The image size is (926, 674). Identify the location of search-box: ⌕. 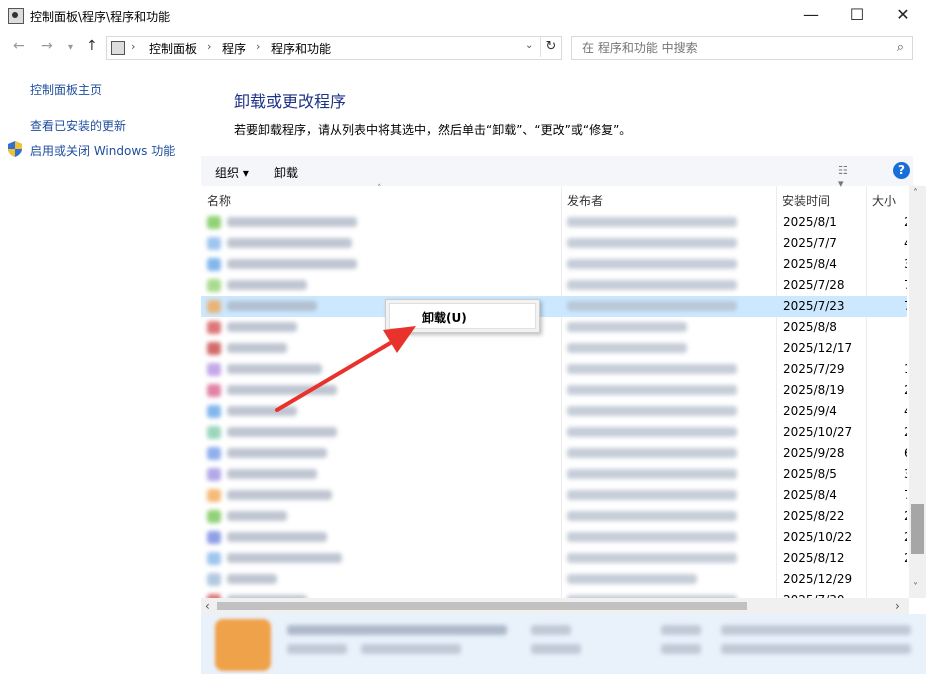
(742, 48).